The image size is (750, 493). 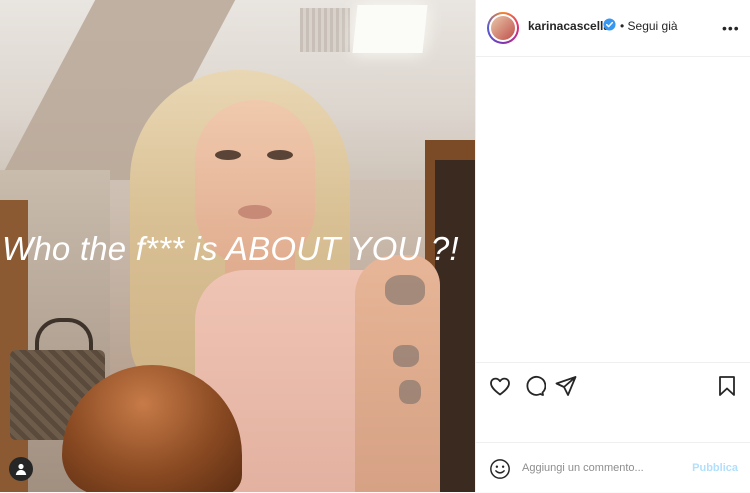 What do you see at coordinates (731, 28) in the screenshot?
I see `more-options-icon: •••` at bounding box center [731, 28].